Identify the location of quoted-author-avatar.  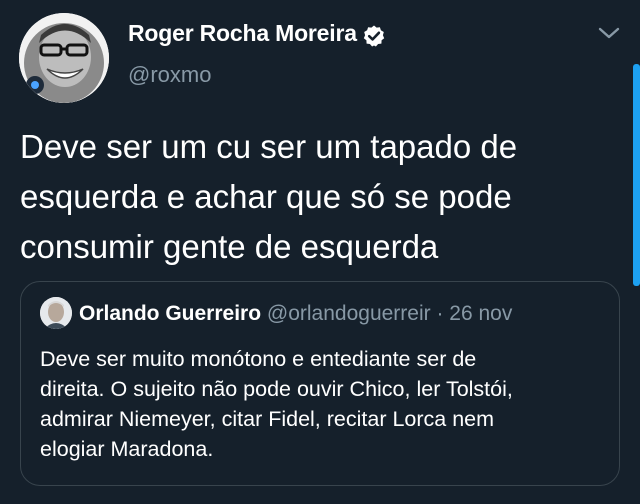
(56, 313).